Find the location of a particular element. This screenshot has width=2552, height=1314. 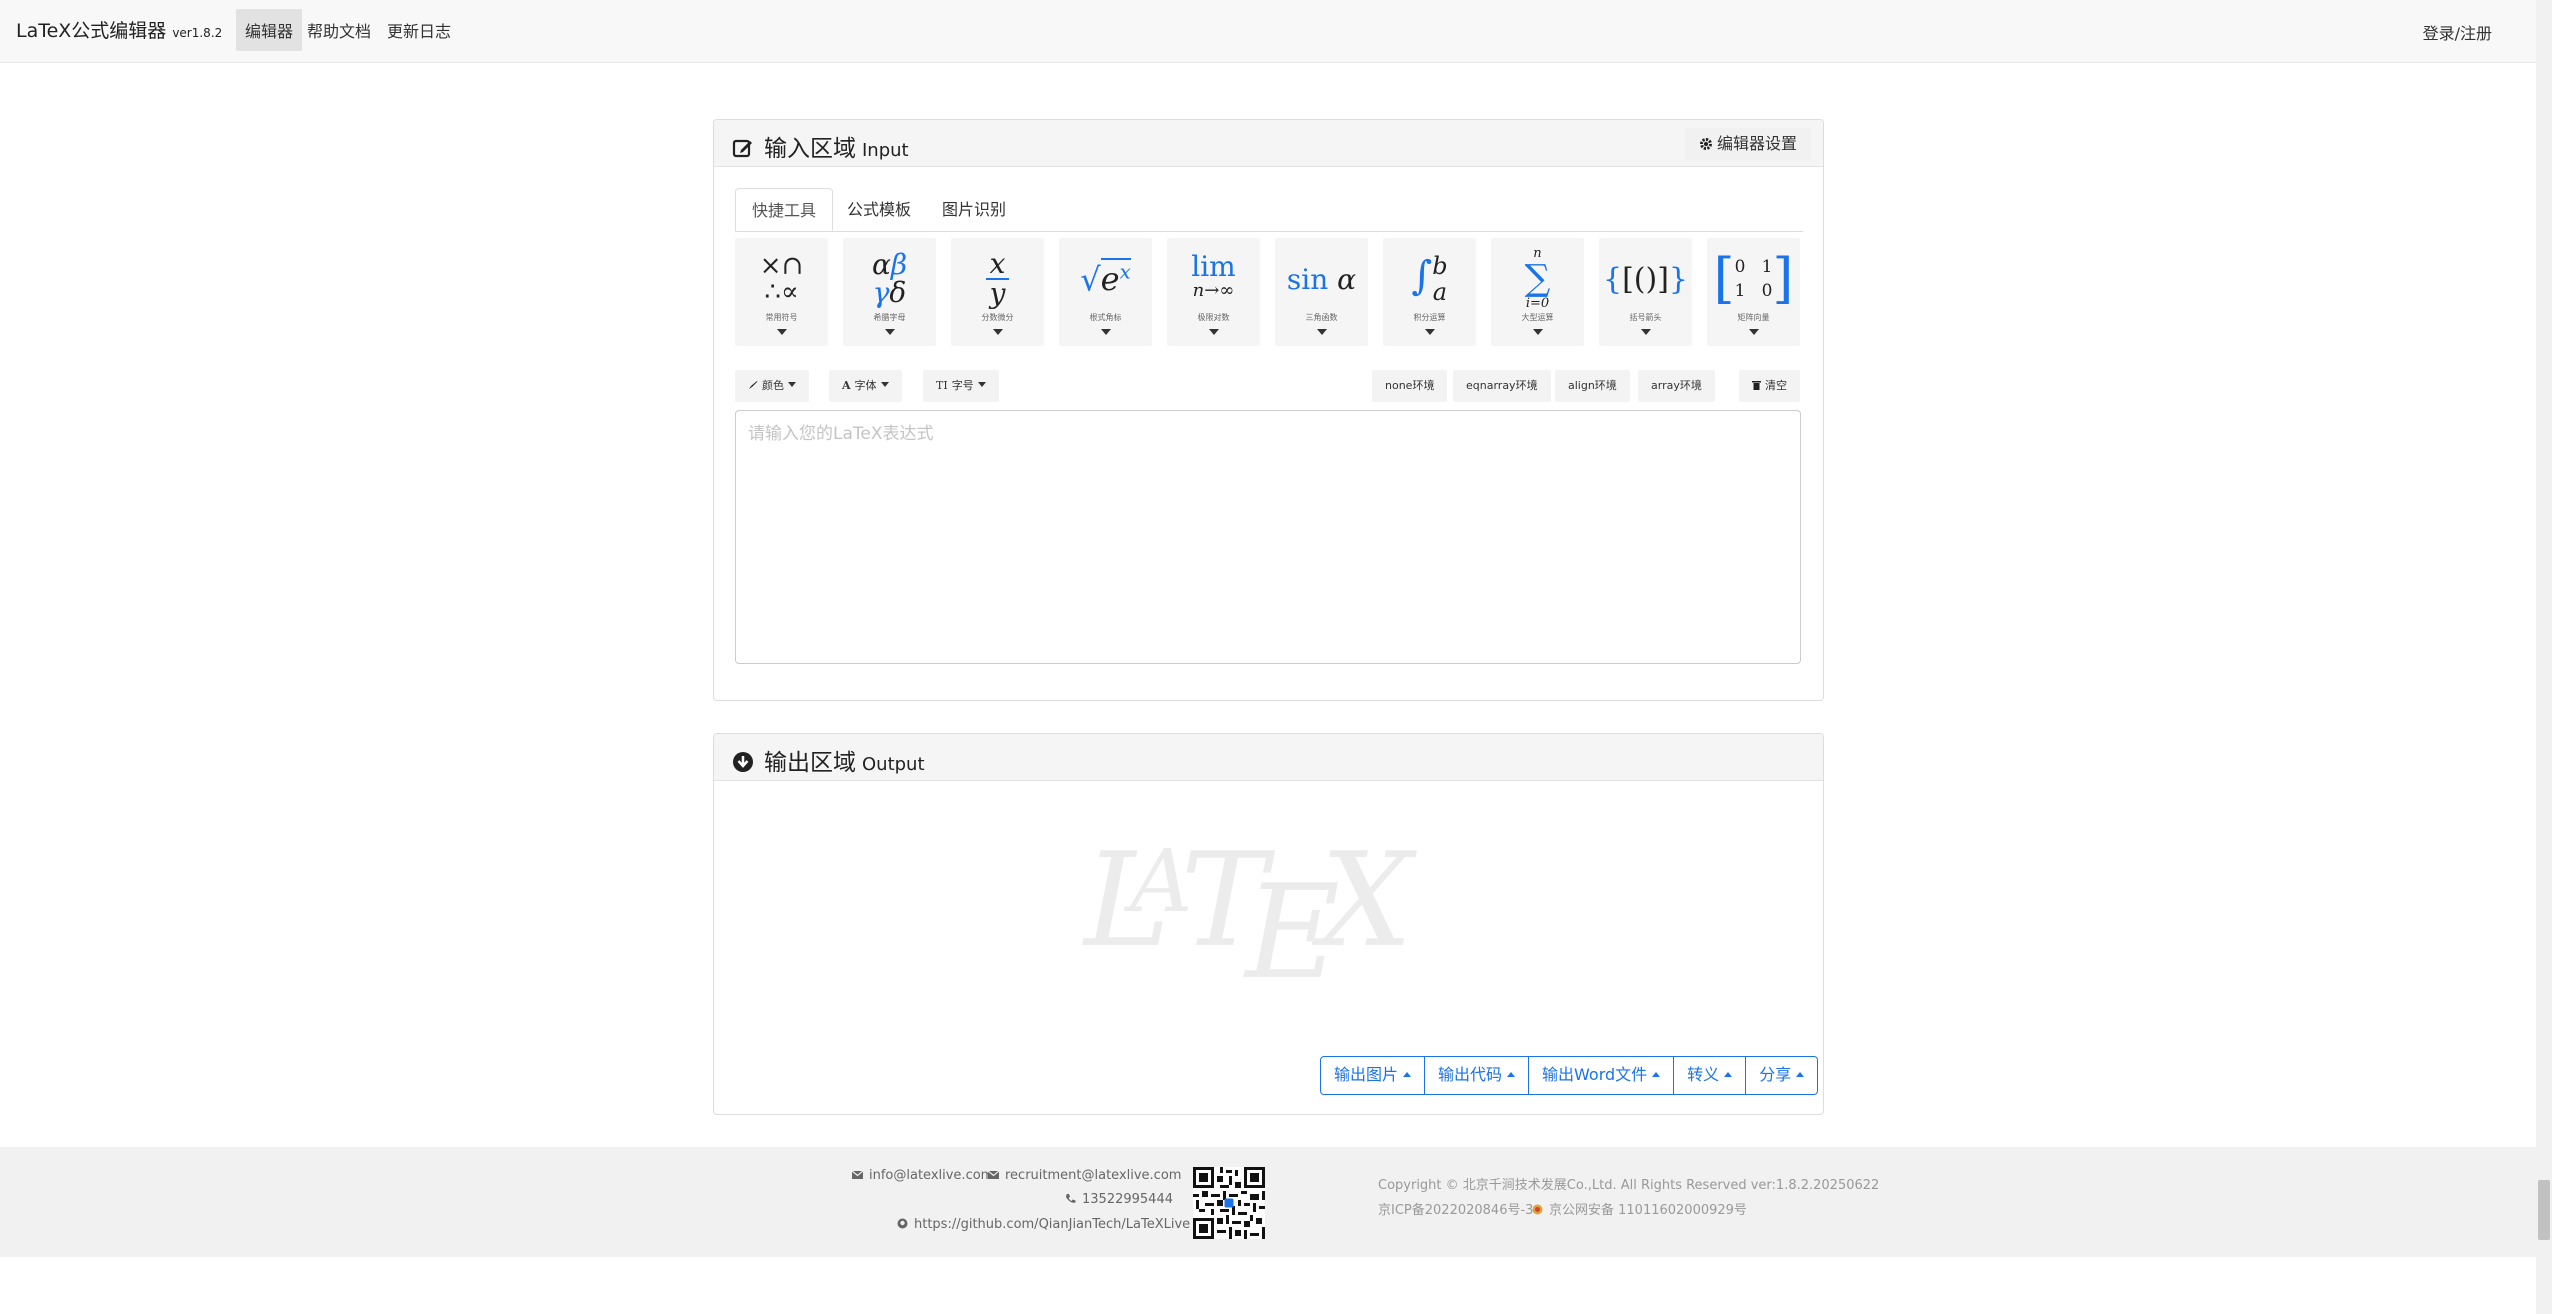

export-image-button: 输出图片 is located at coordinates (1373, 1075).